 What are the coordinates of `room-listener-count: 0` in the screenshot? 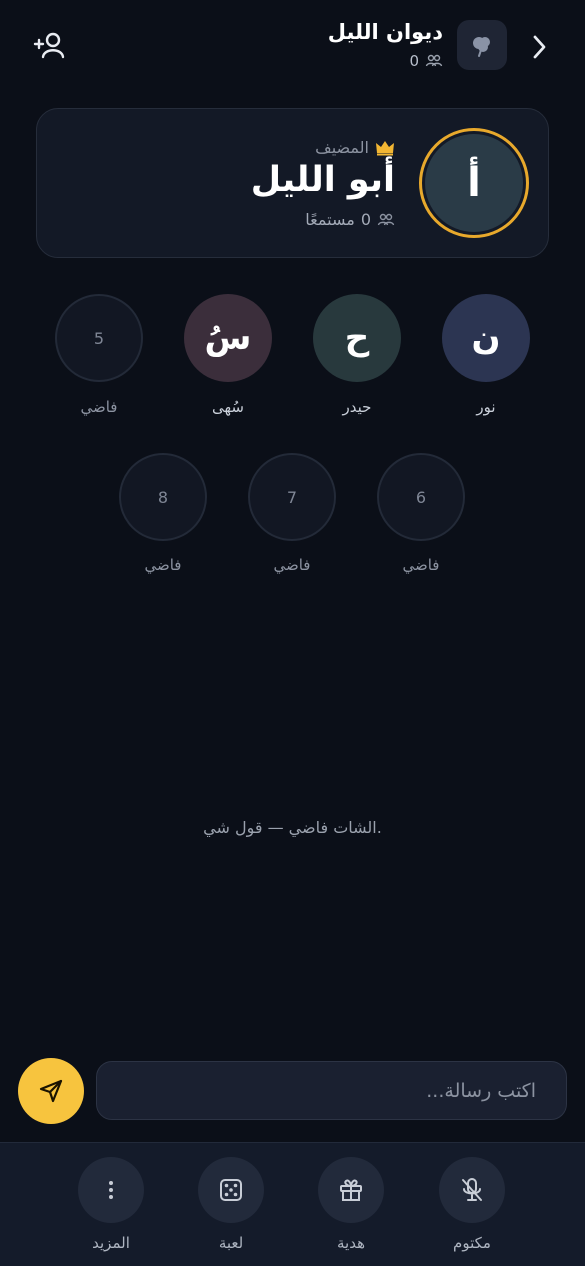 It's located at (426, 61).